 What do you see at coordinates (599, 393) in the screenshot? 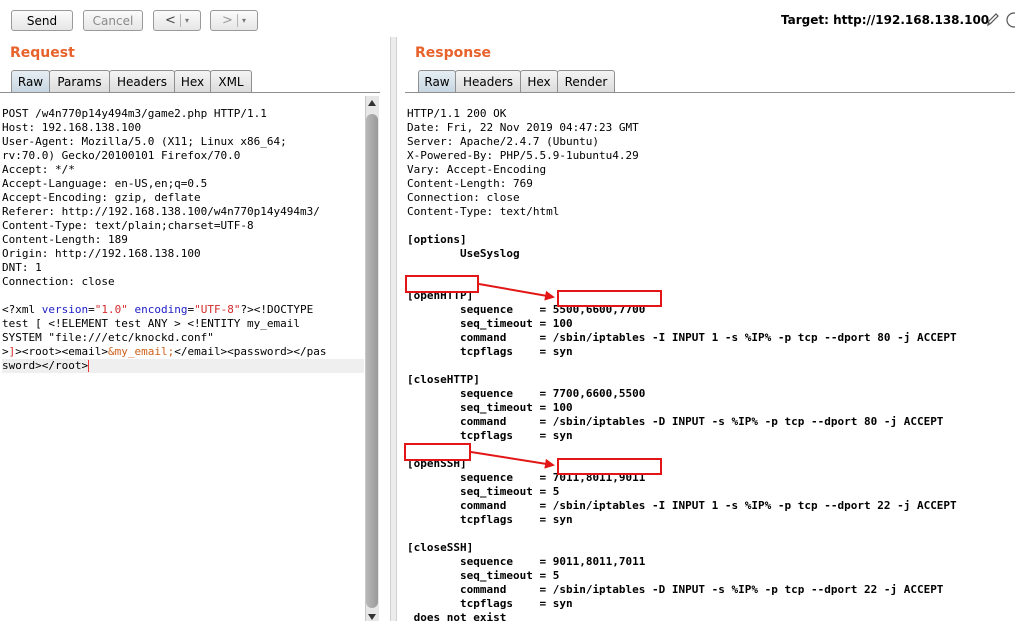
I see `knock-sequence: 7700,6600,5500` at bounding box center [599, 393].